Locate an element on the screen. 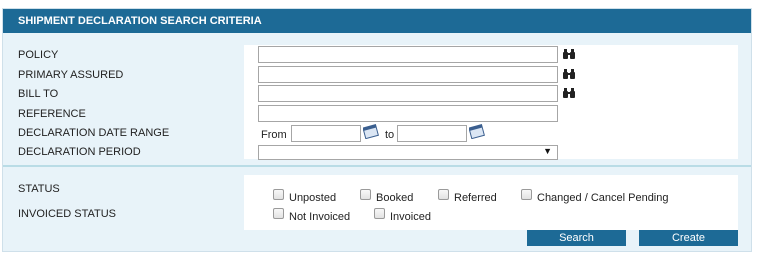 This screenshot has height=255, width=770. date-range-label: DECLARATION DATE RANGE is located at coordinates (94, 133).